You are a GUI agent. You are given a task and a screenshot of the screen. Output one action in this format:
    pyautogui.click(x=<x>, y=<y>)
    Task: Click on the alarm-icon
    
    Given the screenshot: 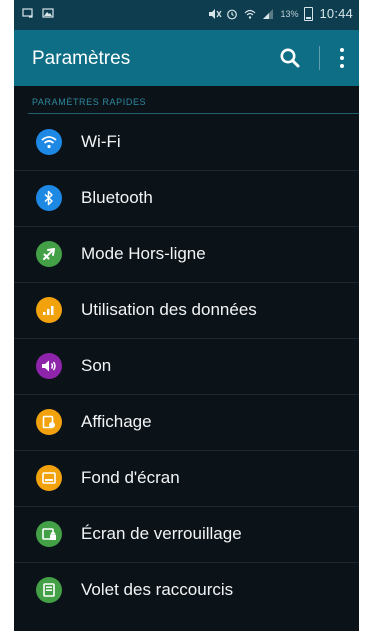 What is the action you would take?
    pyautogui.click(x=232, y=14)
    